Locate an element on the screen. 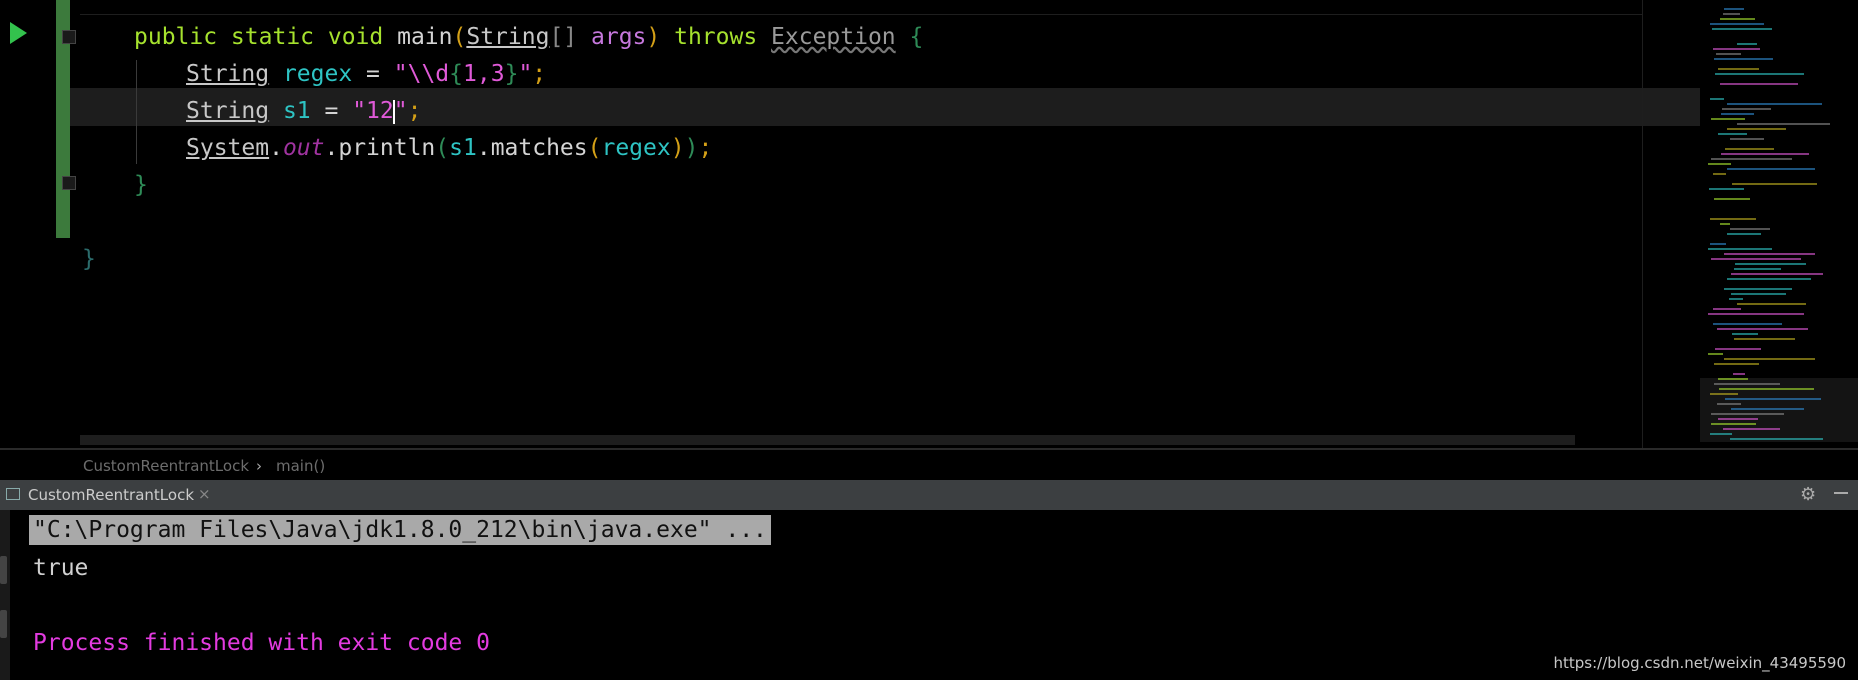 This screenshot has width=1858, height=680. watermark: https://blog.csdn.net/weixin_43495590 is located at coordinates (1699, 663).